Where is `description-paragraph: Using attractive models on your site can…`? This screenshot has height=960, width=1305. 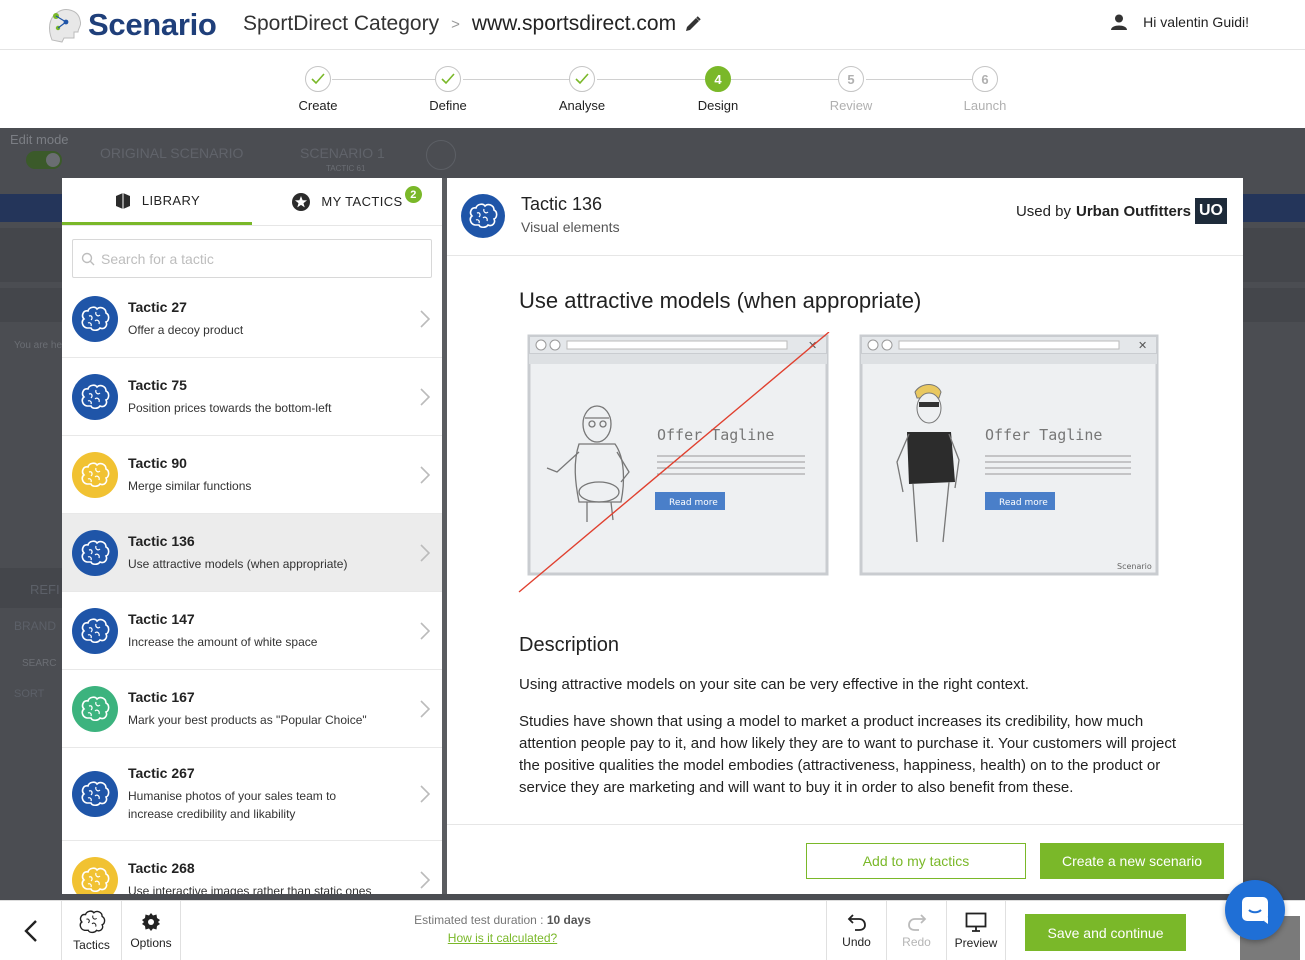 description-paragraph: Using attractive models on your site can… is located at coordinates (774, 684).